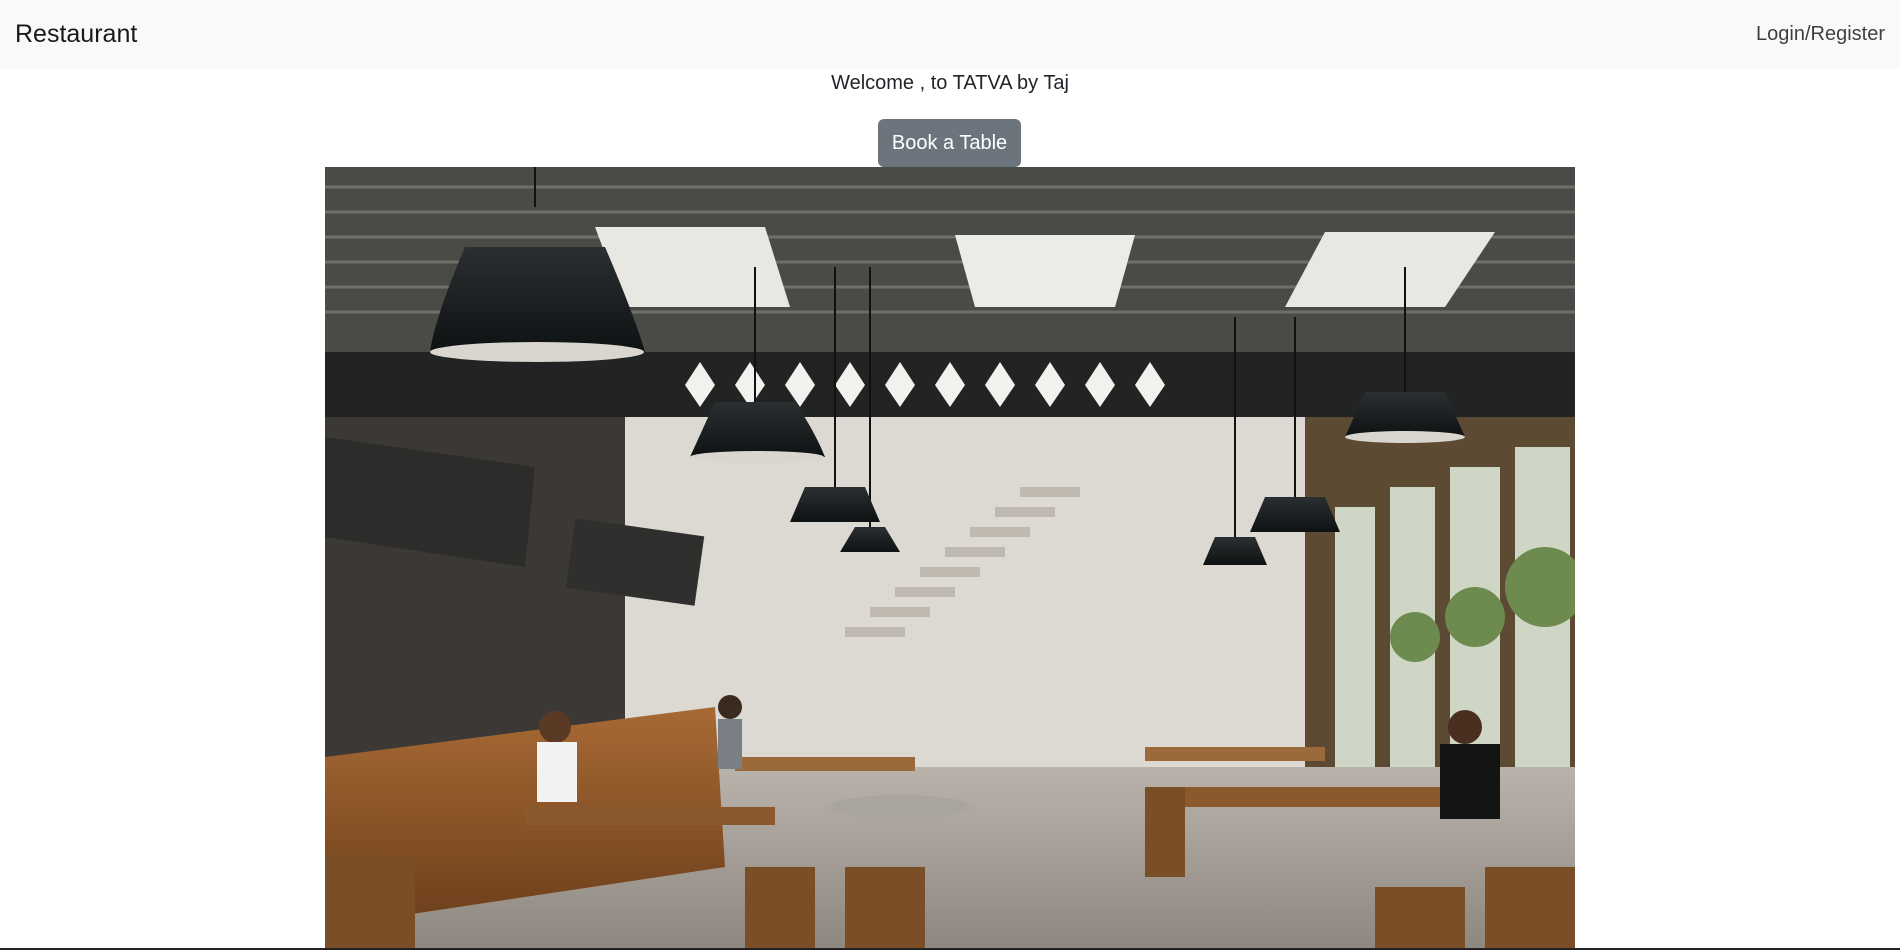 This screenshot has width=1900, height=950. I want to click on navbar-brand: Restaurant, so click(76, 34).